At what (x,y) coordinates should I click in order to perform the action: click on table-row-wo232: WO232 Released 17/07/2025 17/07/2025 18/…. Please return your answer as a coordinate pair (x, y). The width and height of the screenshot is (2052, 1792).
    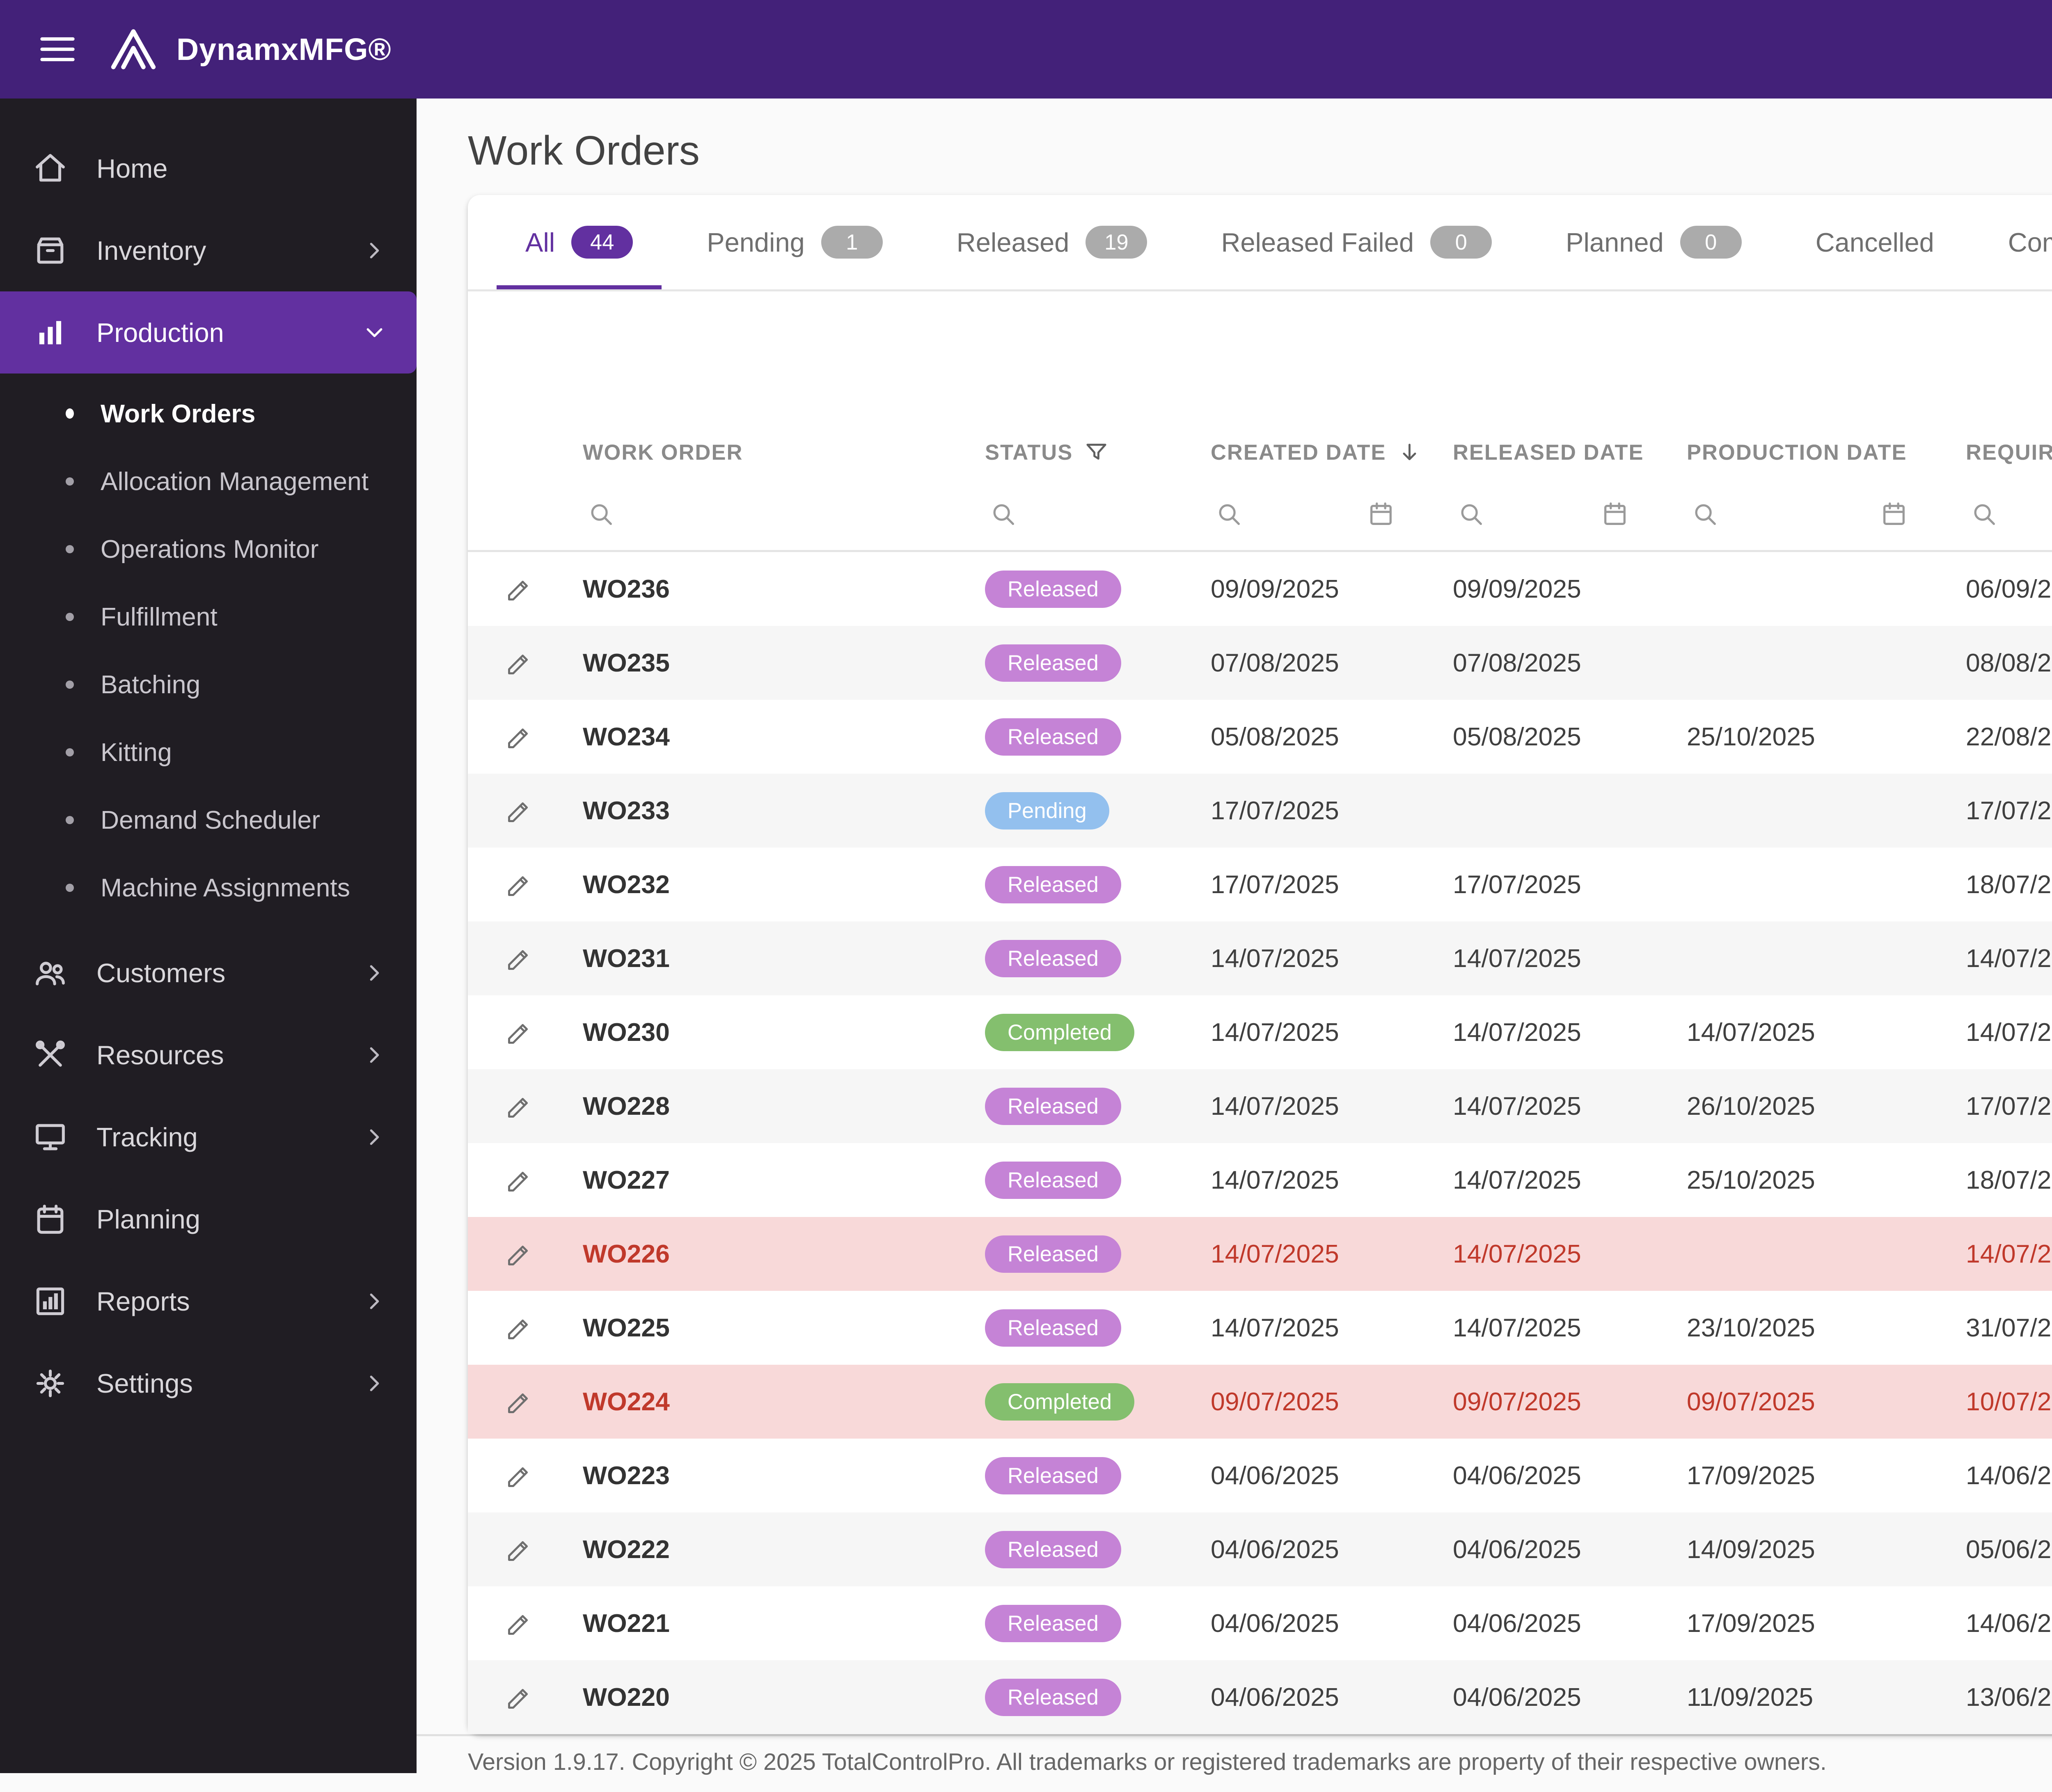
    Looking at the image, I should click on (1260, 884).